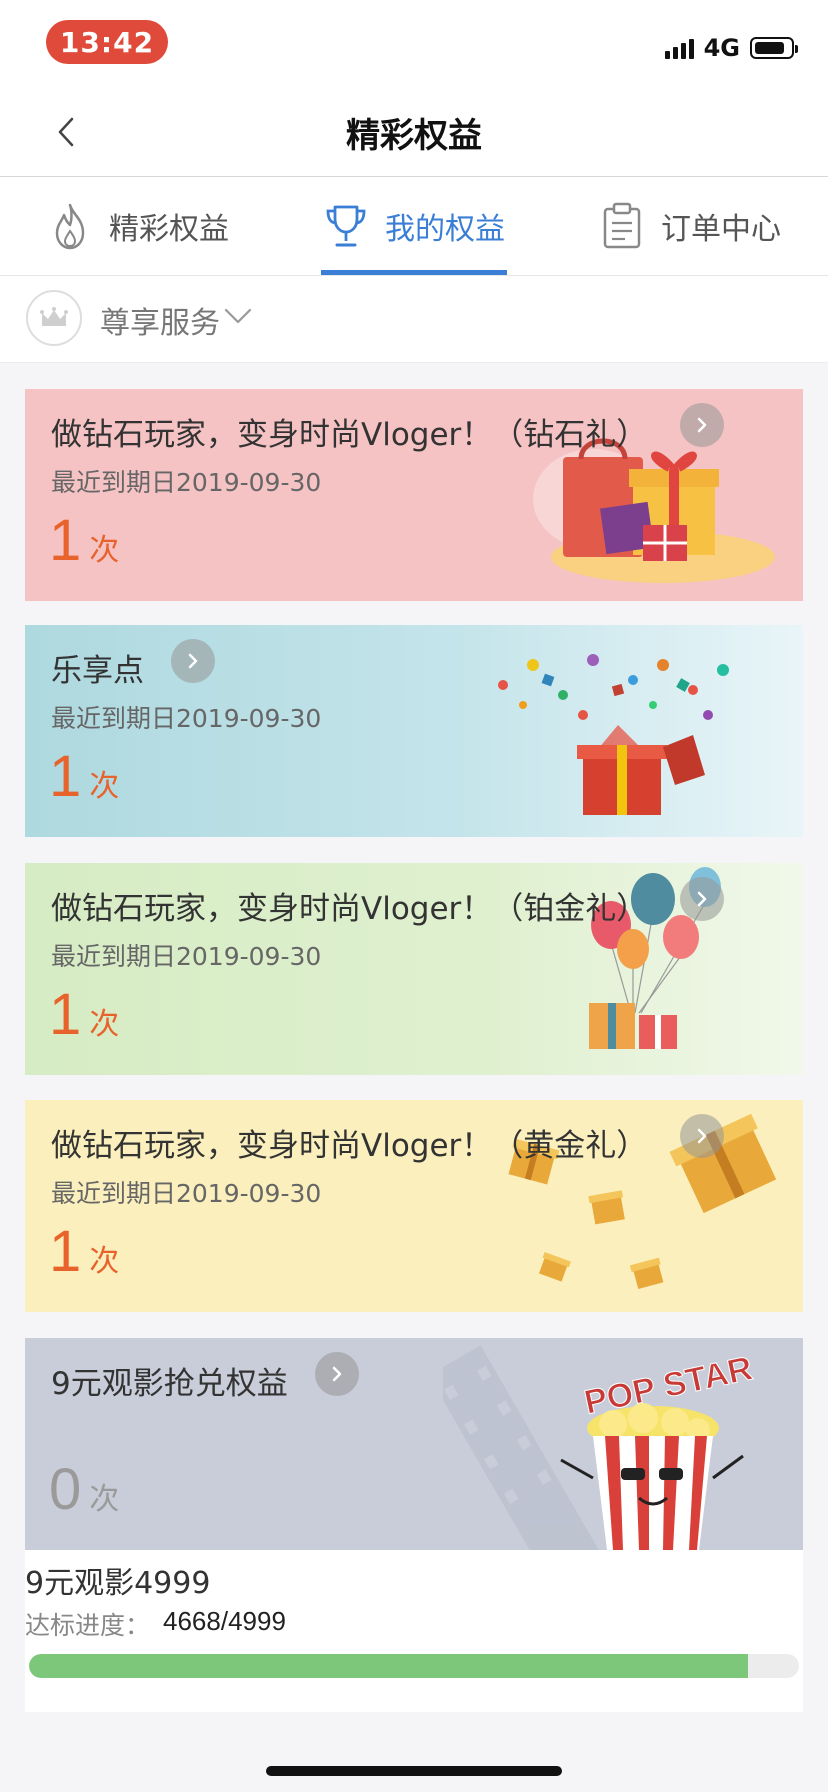  Describe the element at coordinates (349, 1146) in the screenshot. I see `card-title: 做钻石玩家，变身时尚Vloger！（黄金礼）` at that location.